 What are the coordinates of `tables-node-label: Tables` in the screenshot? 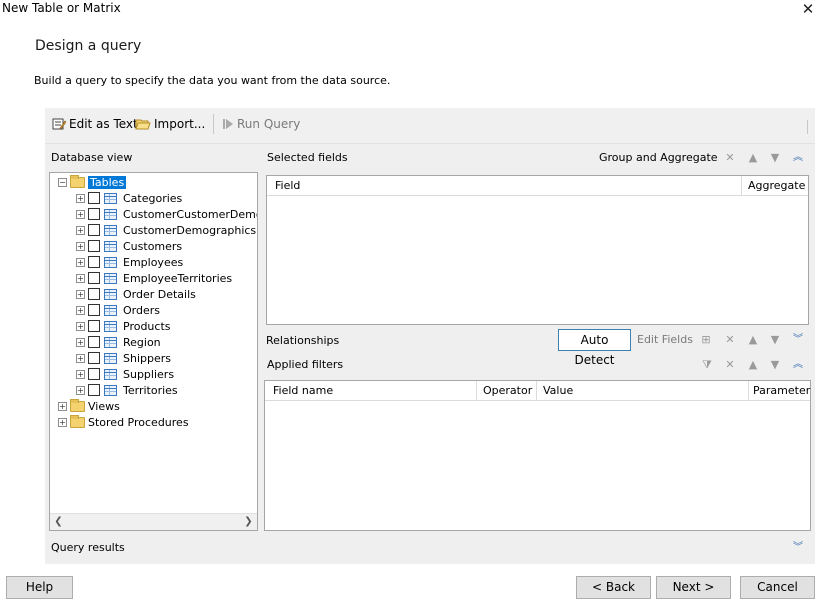 It's located at (107, 182).